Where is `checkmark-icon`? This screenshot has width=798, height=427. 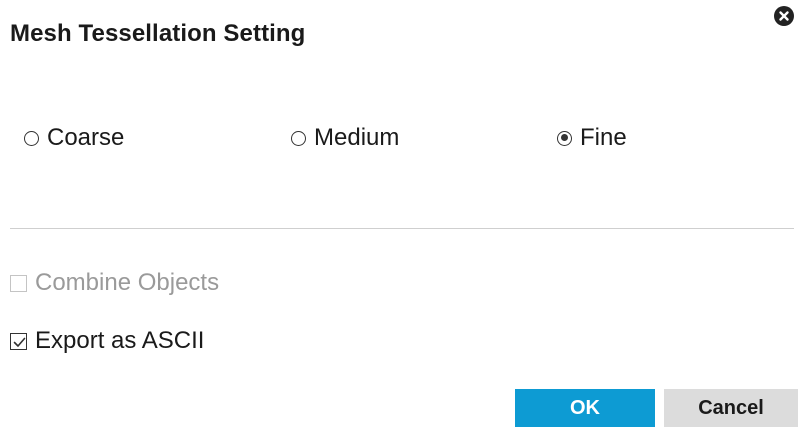
checkmark-icon is located at coordinates (19, 342).